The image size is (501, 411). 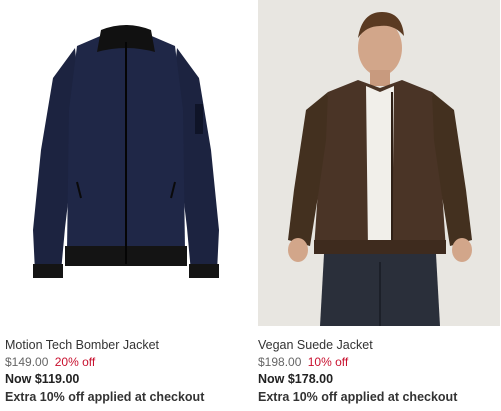 What do you see at coordinates (296, 379) in the screenshot?
I see `sale-price: Now $178.00` at bounding box center [296, 379].